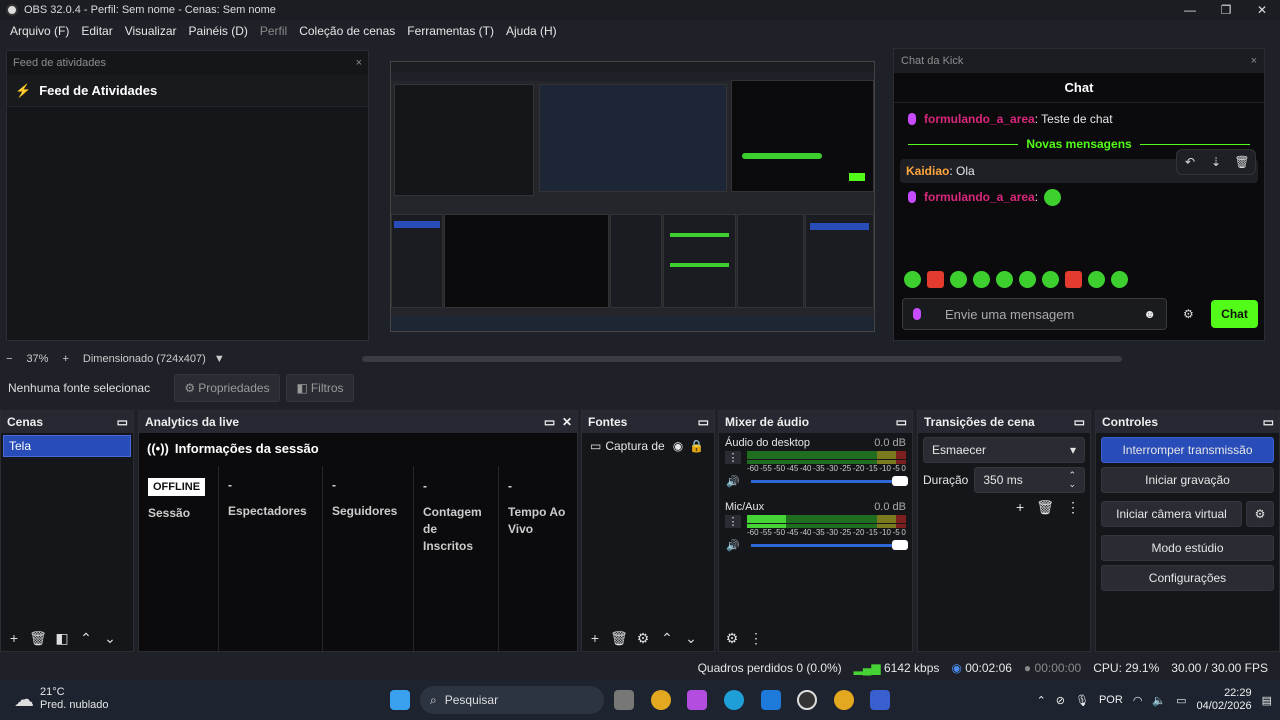  Describe the element at coordinates (1060, 700) in the screenshot. I see `meet-icon: ⊘` at that location.